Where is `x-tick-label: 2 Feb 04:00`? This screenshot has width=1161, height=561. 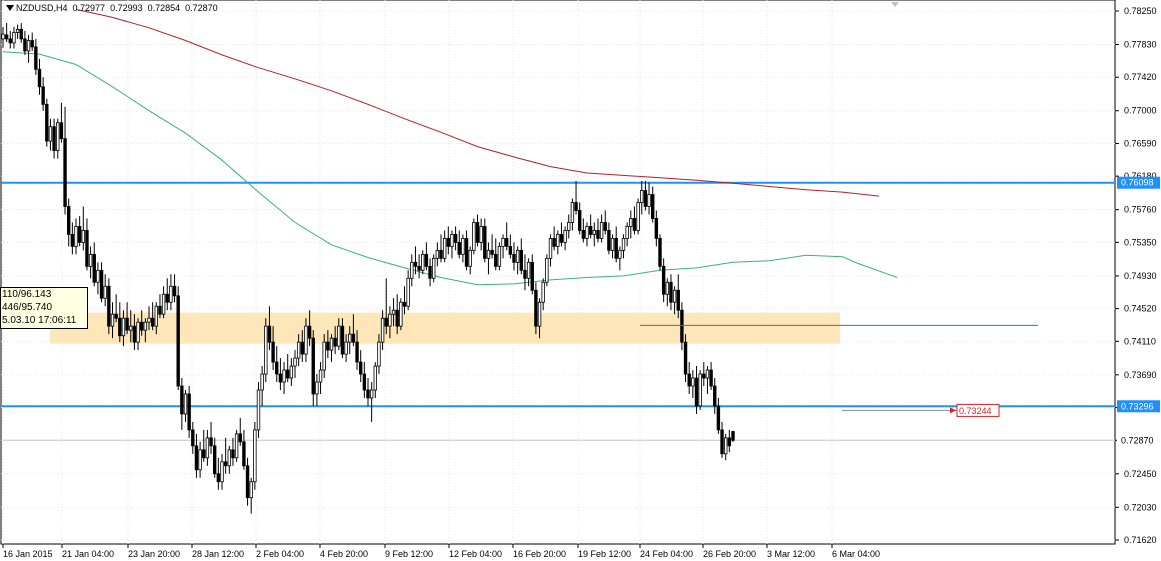 x-tick-label: 2 Feb 04:00 is located at coordinates (280, 554).